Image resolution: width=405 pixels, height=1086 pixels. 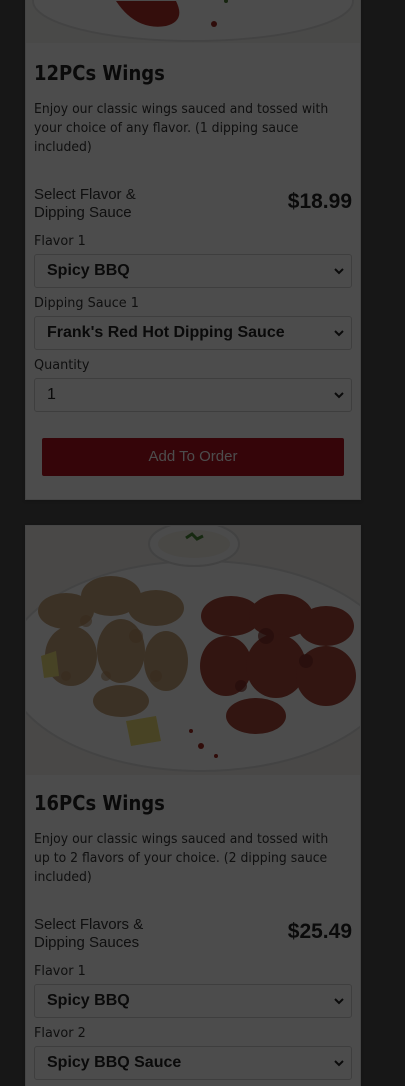 What do you see at coordinates (166, 332) in the screenshot?
I see `dipping-sauce-1-value: Frank's Red Hot Dipping Sauce` at bounding box center [166, 332].